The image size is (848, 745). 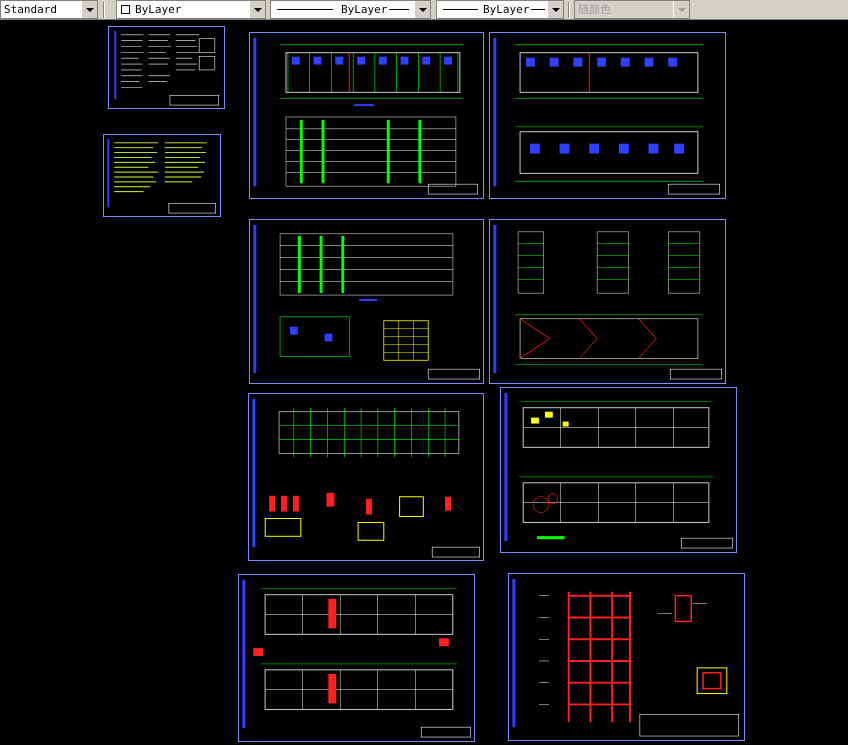 I want to click on plot-style-dropdown: 随颜色, so click(x=632, y=9).